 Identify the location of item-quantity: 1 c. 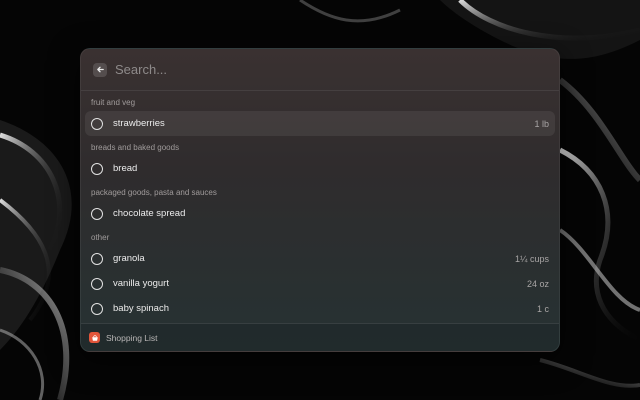
(542, 308).